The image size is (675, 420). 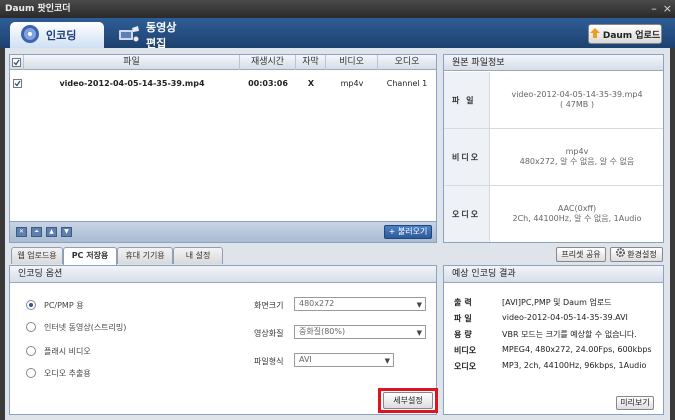 What do you see at coordinates (67, 351) in the screenshot?
I see `radio-flash-video-label: 플래시 비디오` at bounding box center [67, 351].